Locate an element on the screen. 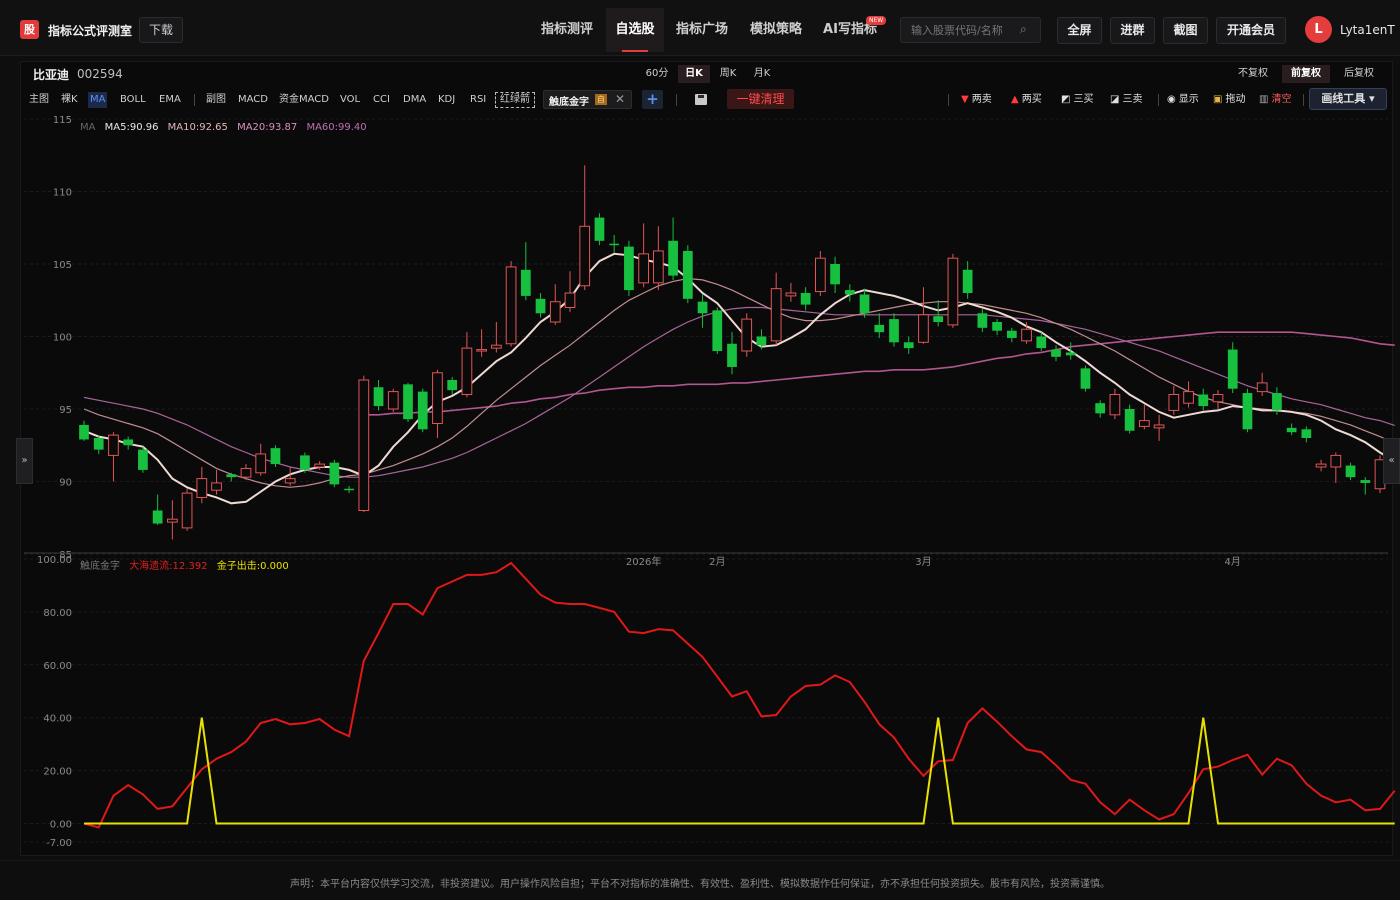 The height and width of the screenshot is (900, 1400). draw-tool-three-sell: ◪ 三卖 is located at coordinates (1126, 100).